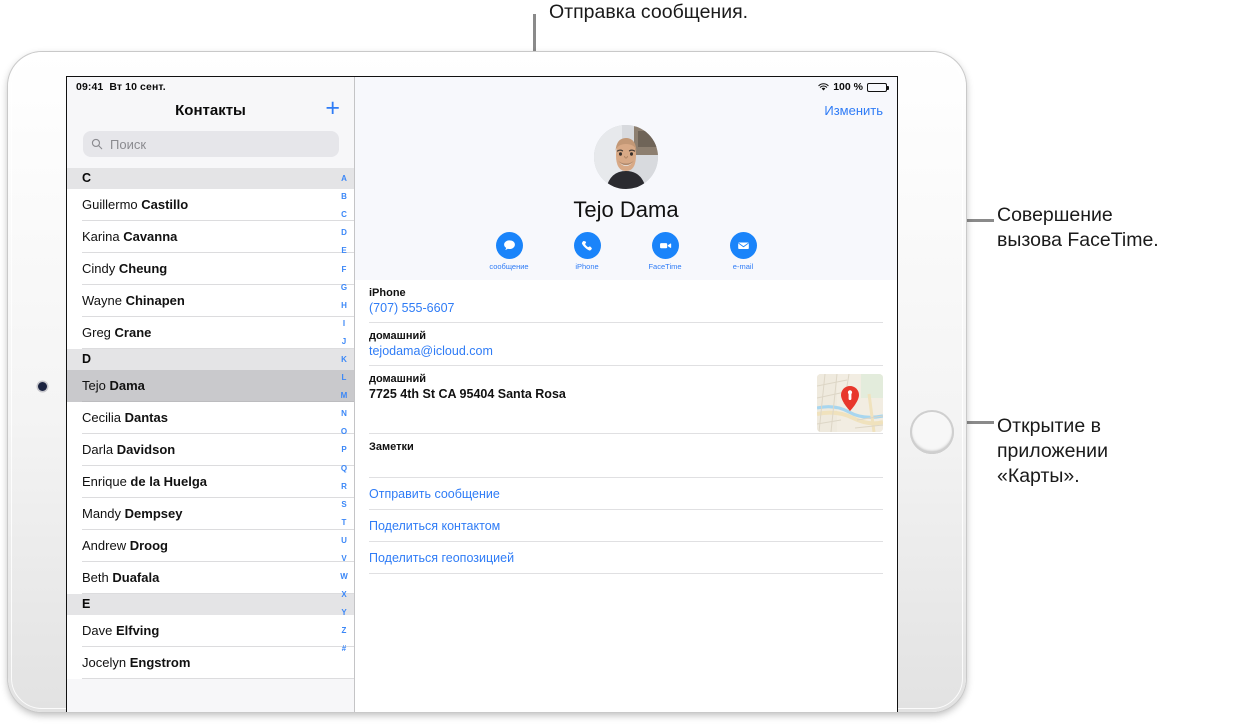  Describe the element at coordinates (210, 546) in the screenshot. I see `contact-list-item: Andrew Droog` at that location.